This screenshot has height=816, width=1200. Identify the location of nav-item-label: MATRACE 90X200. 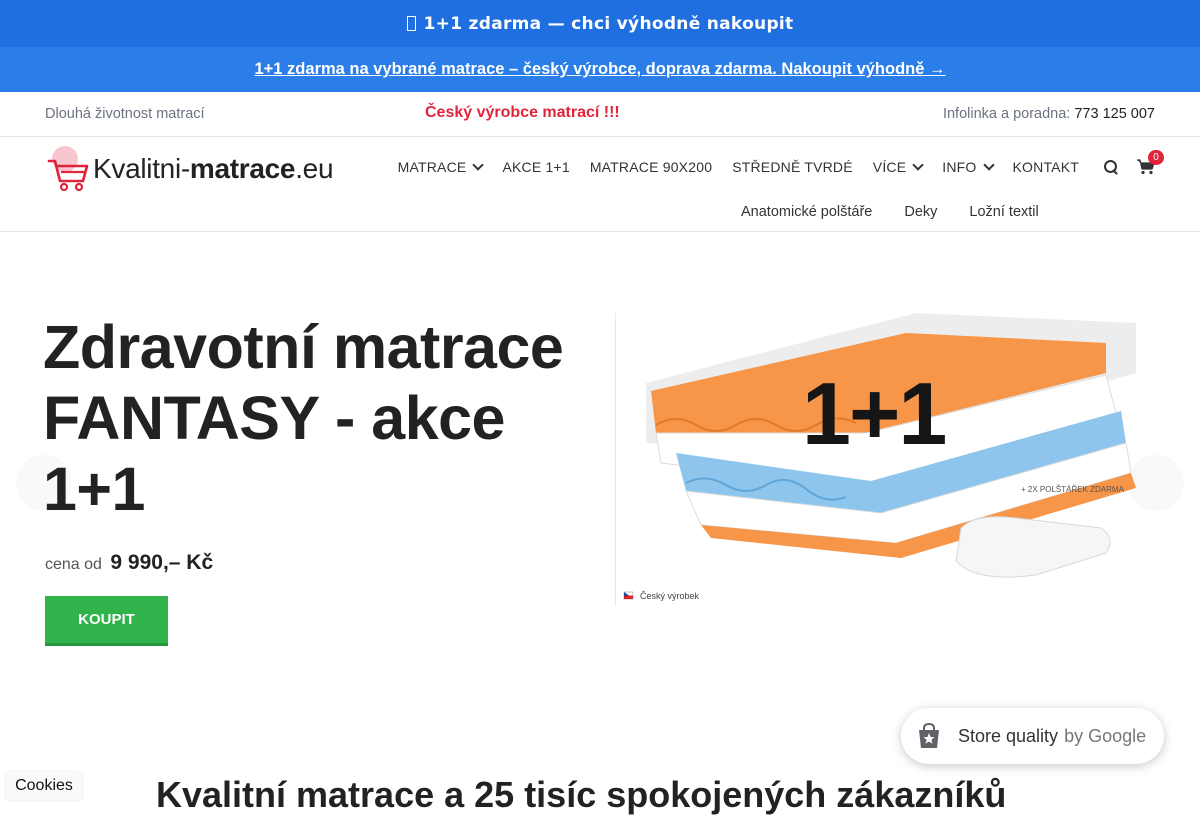
(651, 167).